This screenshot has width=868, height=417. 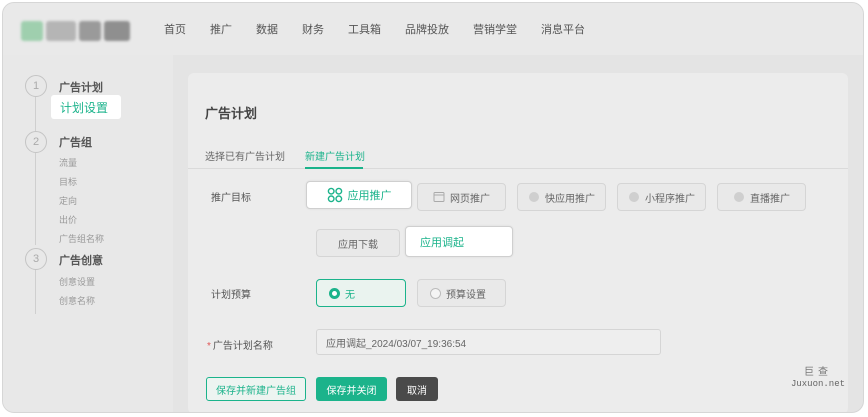 What do you see at coordinates (267, 29) in the screenshot?
I see `nav-item-data: 数据` at bounding box center [267, 29].